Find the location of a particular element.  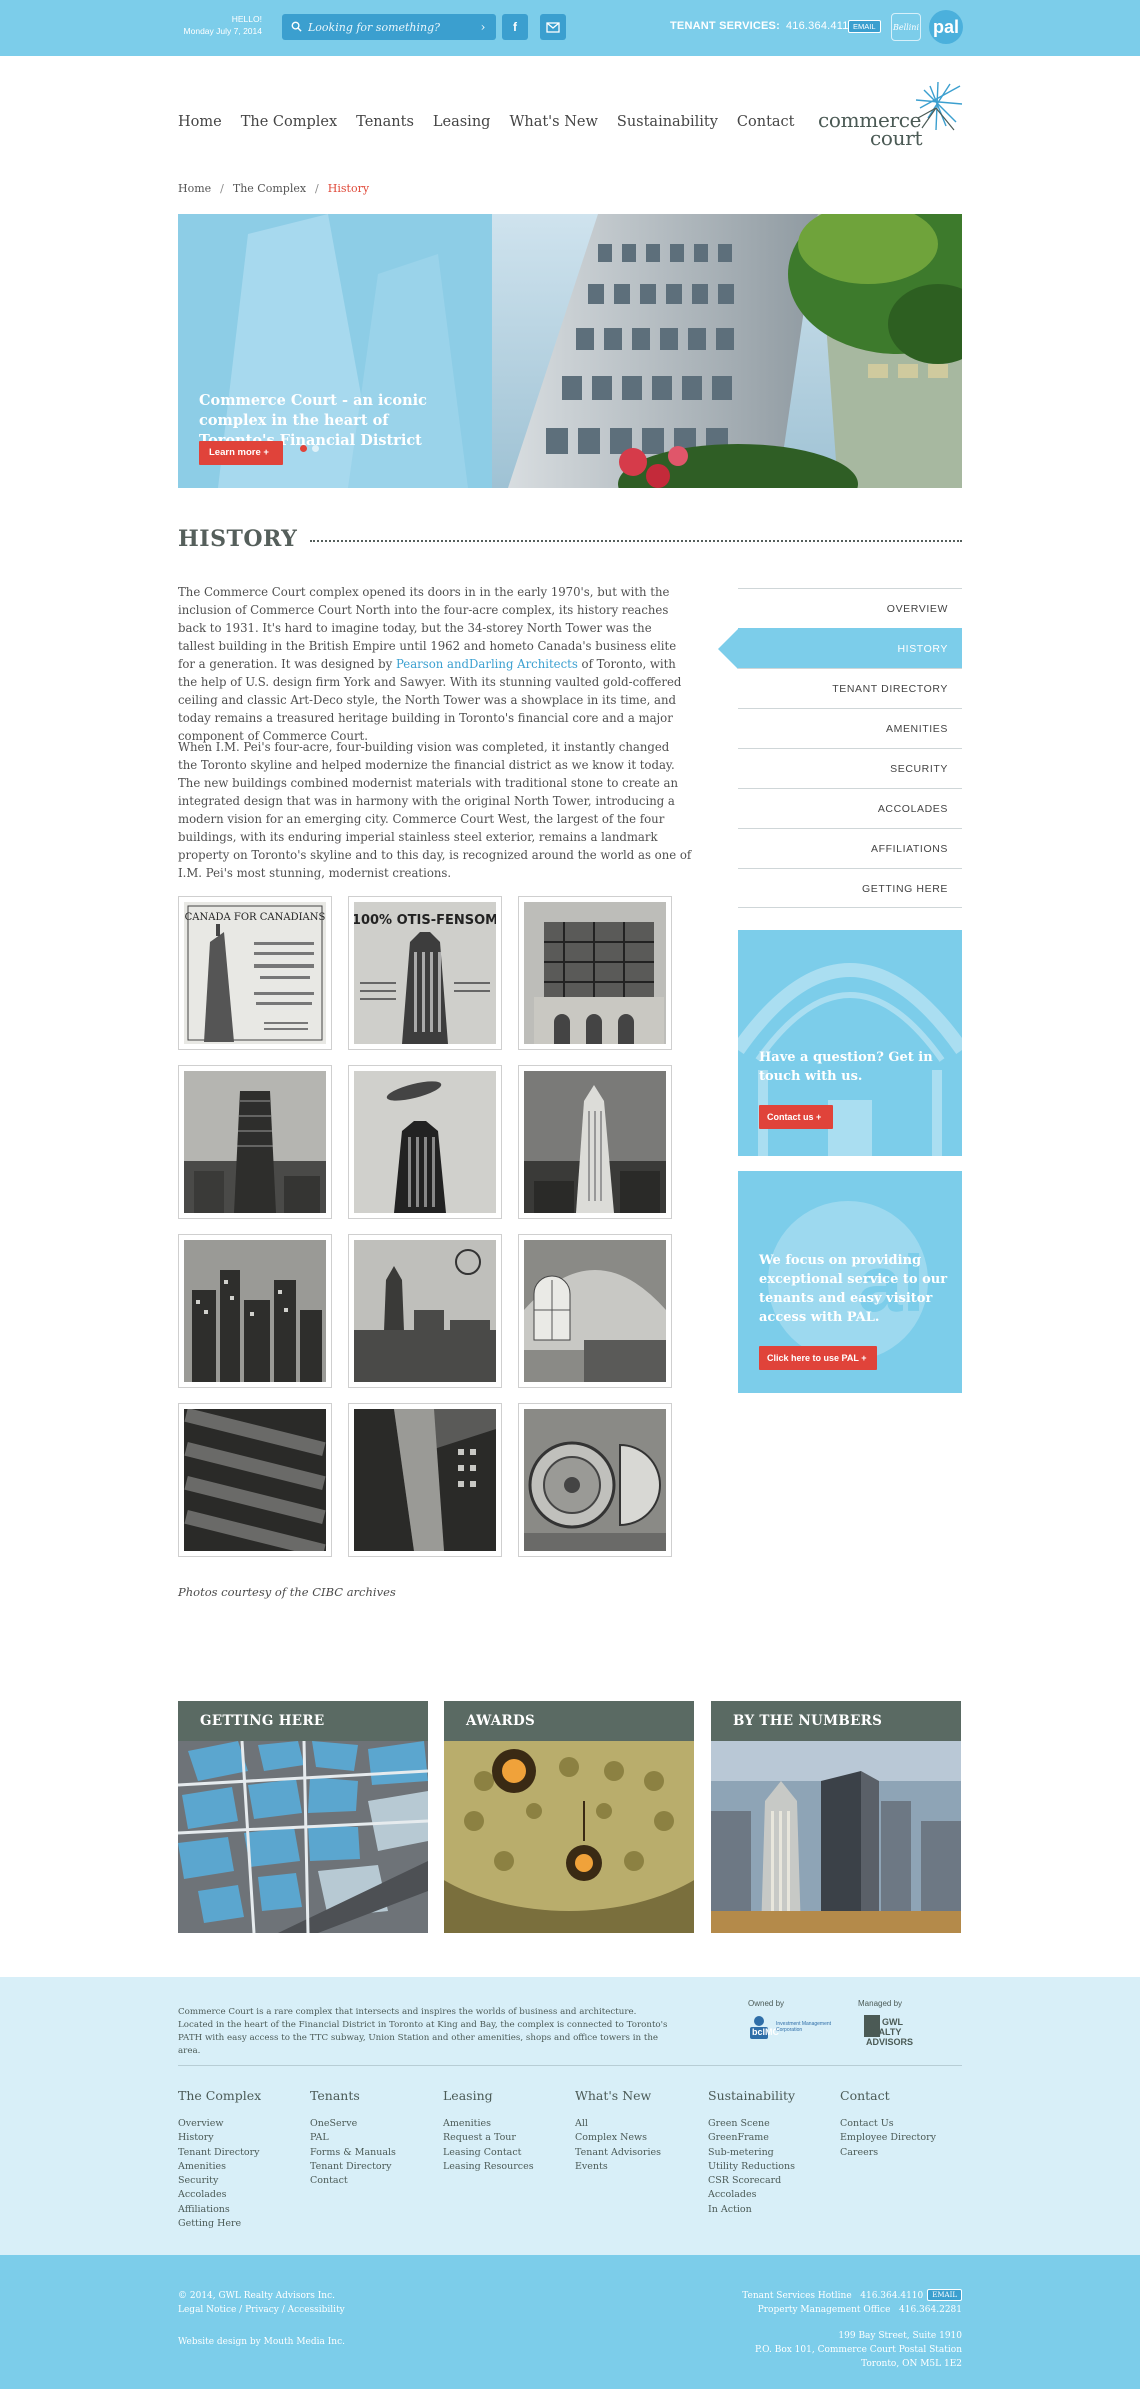

footer-link: Affiliations is located at coordinates (219, 2210).